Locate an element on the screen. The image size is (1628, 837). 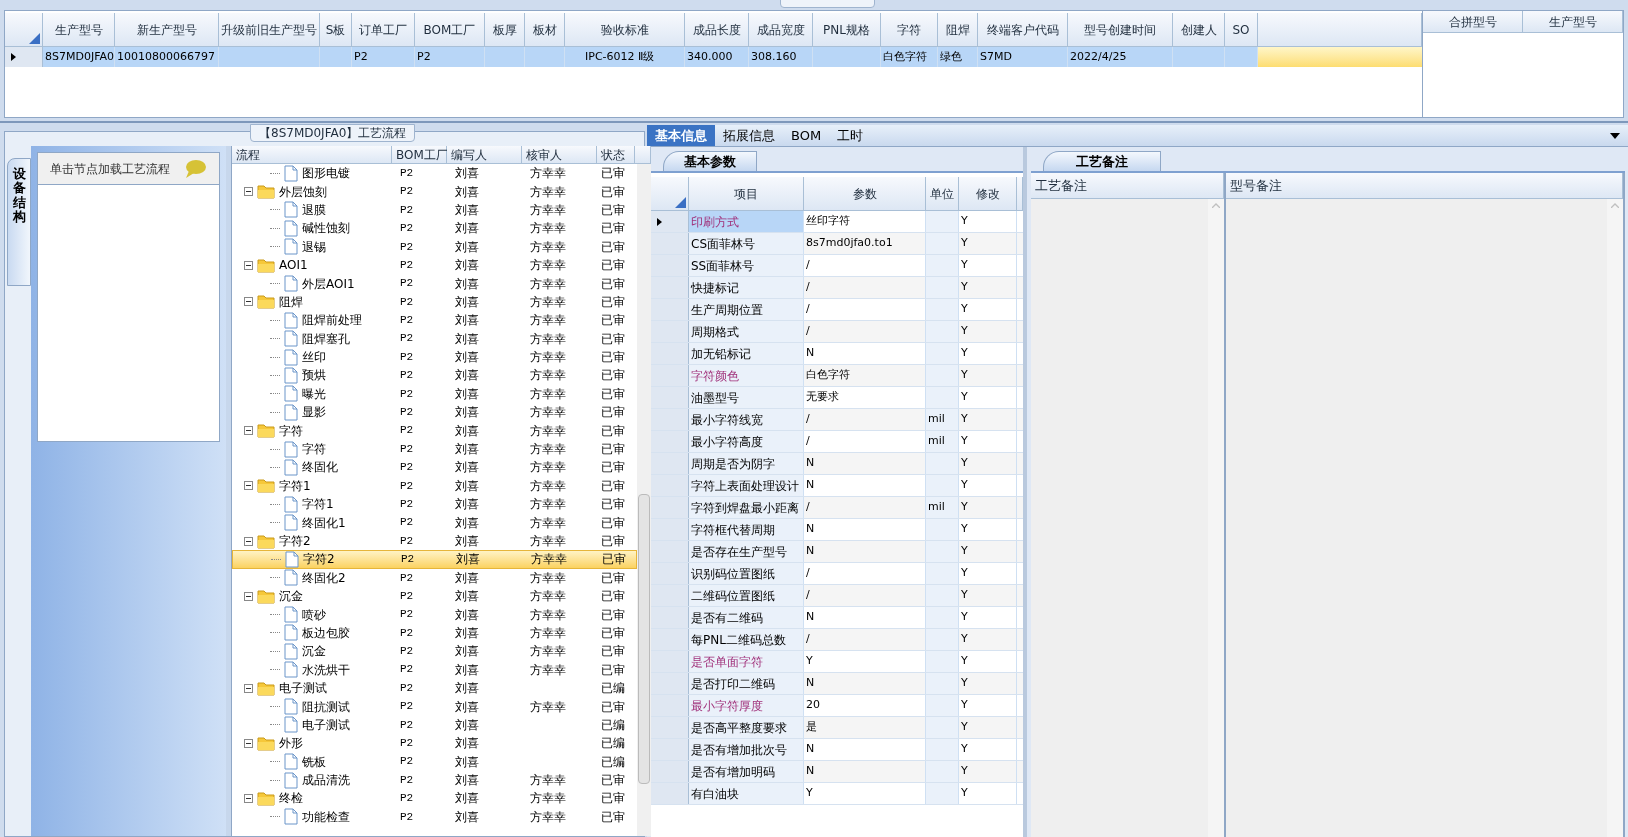
table-row: 8S7MD0JFA0 10010800066797 P2 P2 IPC-6012 Ⅱ级 340.000 308.160 白色字符 绿色 S7MD 2022/4/25 is located at coordinates (713, 57).